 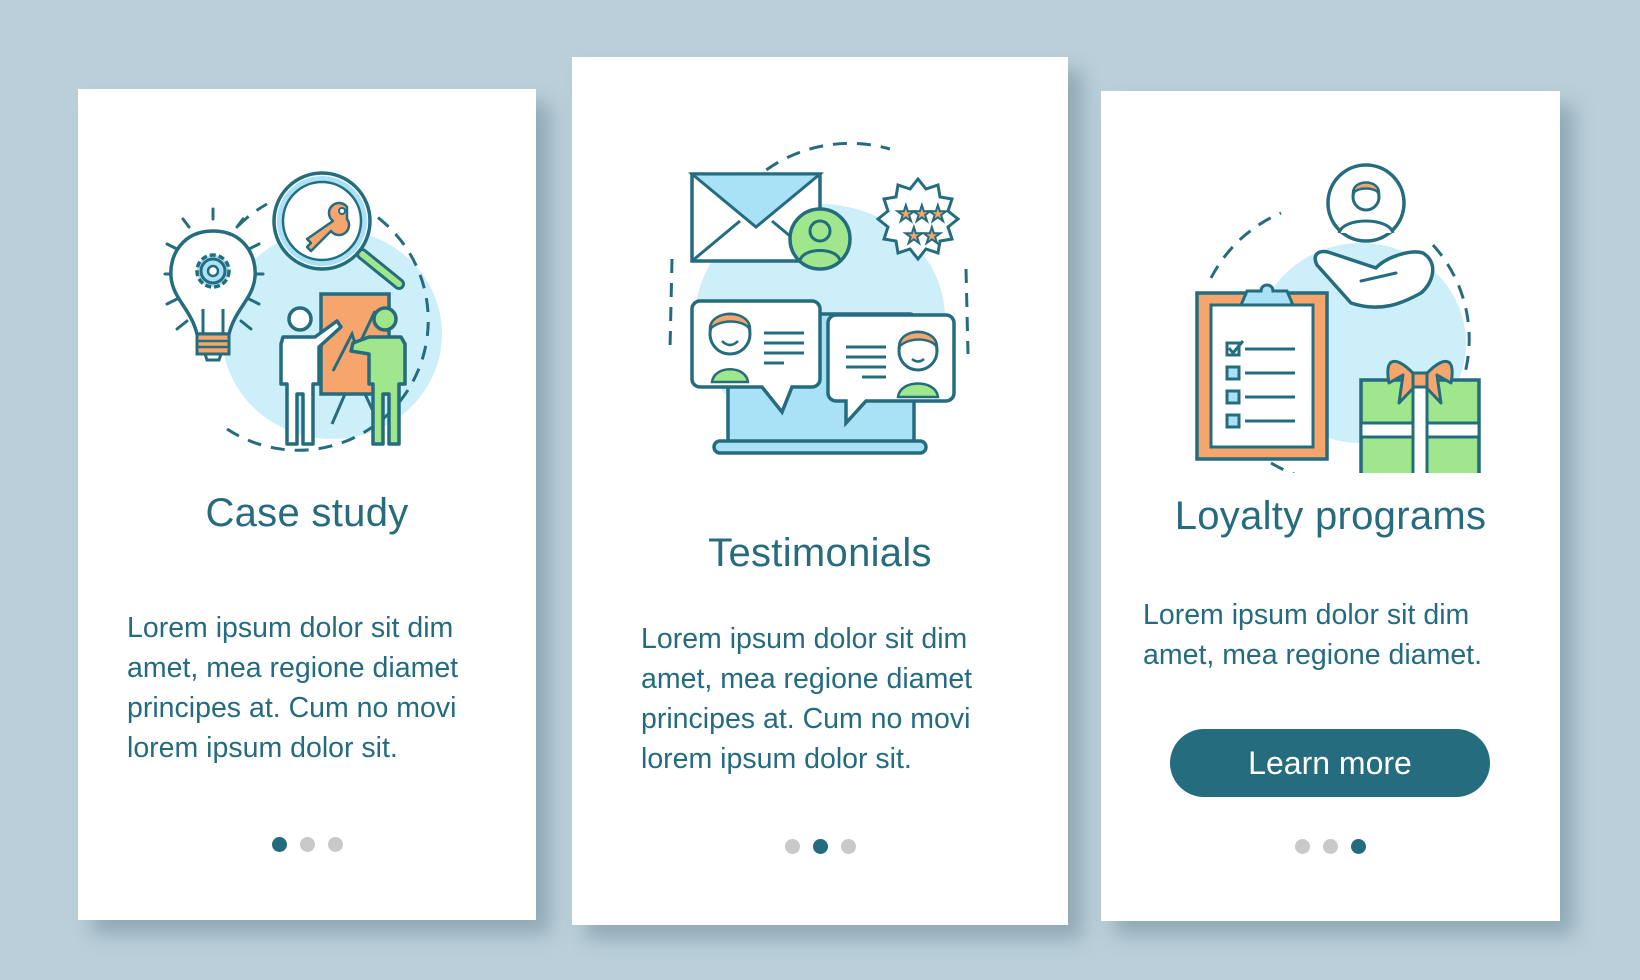 What do you see at coordinates (820, 553) in the screenshot?
I see `screen-title: Testimonials` at bounding box center [820, 553].